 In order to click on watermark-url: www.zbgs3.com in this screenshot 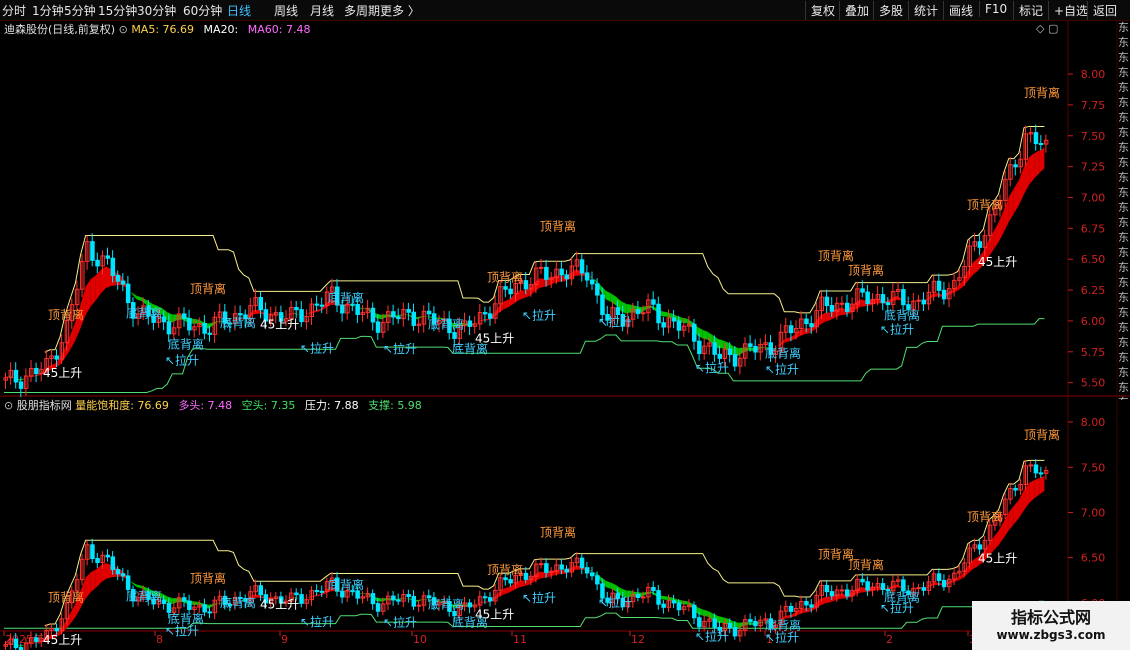, I will do `click(1051, 635)`.